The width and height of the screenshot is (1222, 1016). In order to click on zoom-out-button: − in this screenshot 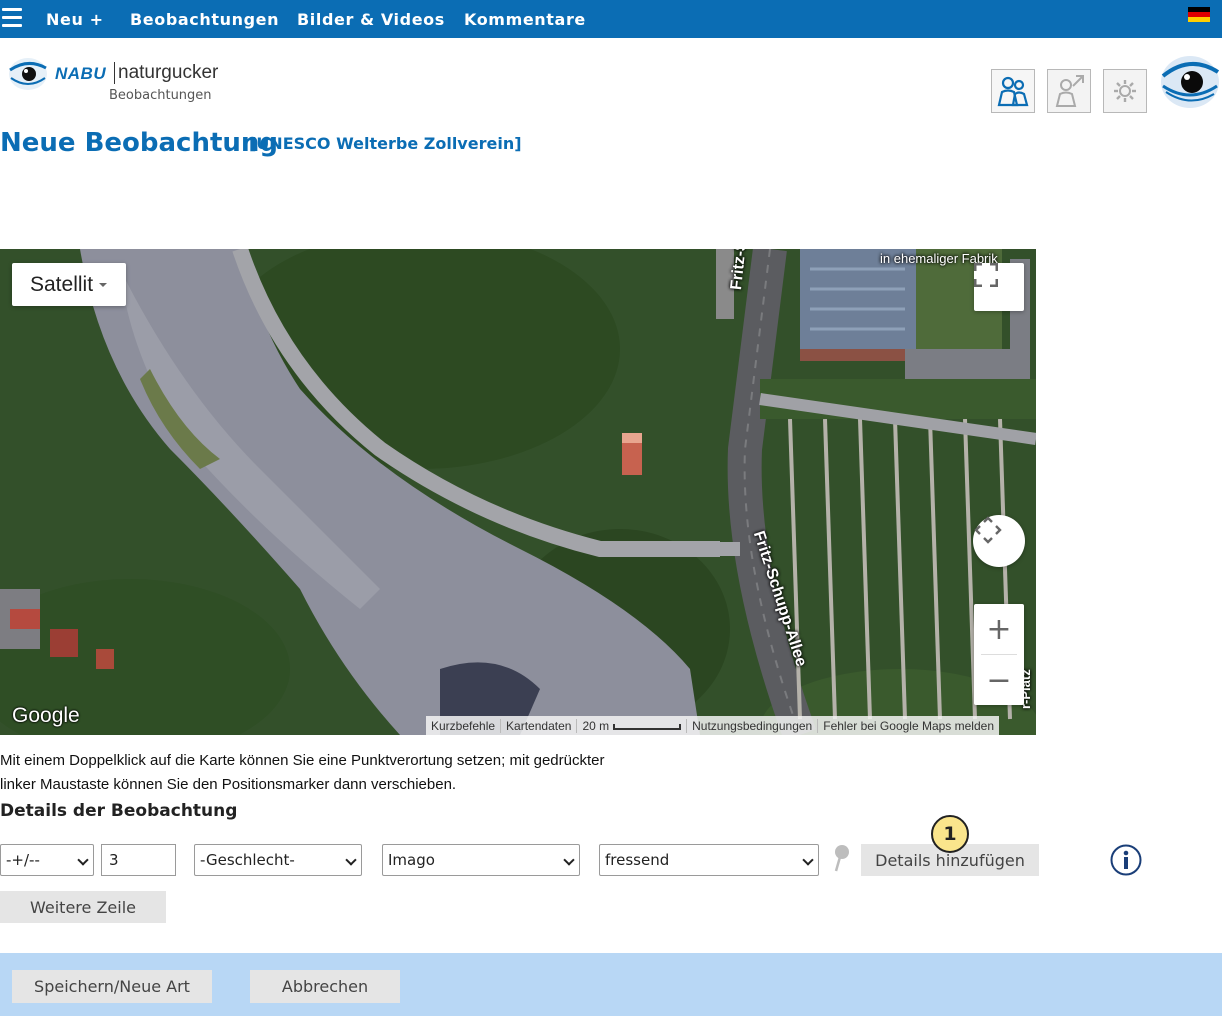, I will do `click(999, 680)`.